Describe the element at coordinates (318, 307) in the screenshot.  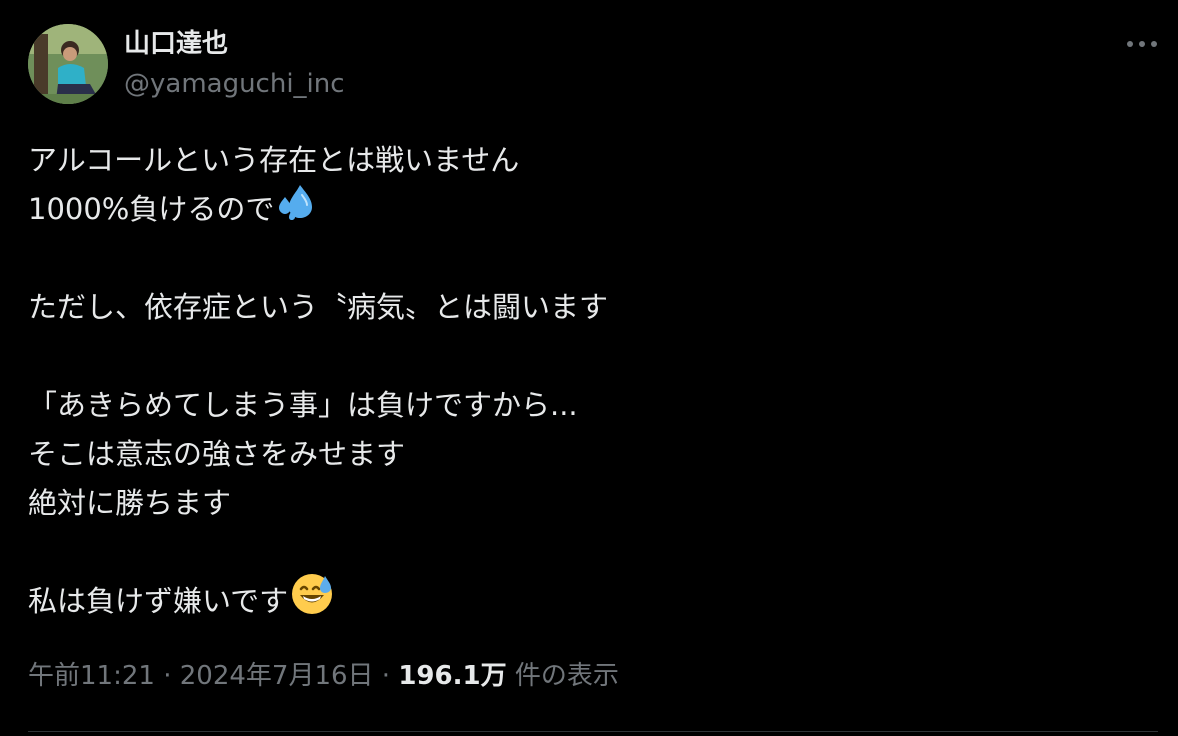
I see `post-line: ただし、依存症という〝病気〟とは闘います` at that location.